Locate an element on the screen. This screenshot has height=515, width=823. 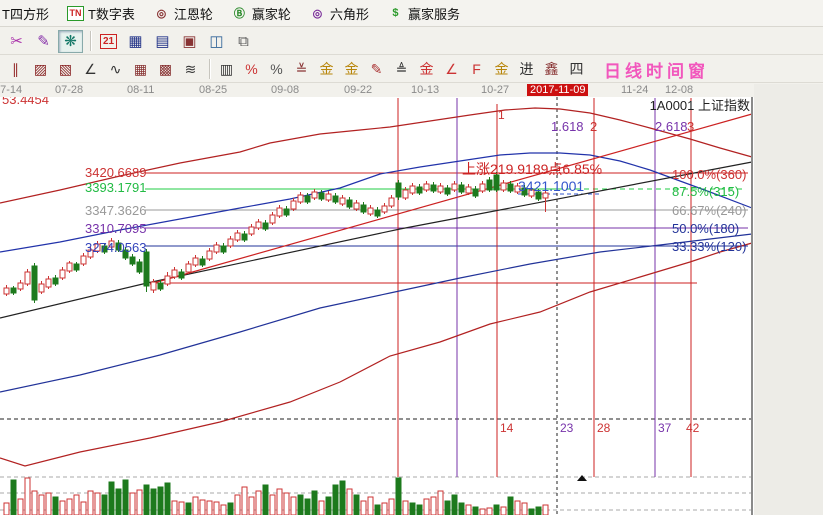
calculator-icon: ▦ is located at coordinates (135, 41).